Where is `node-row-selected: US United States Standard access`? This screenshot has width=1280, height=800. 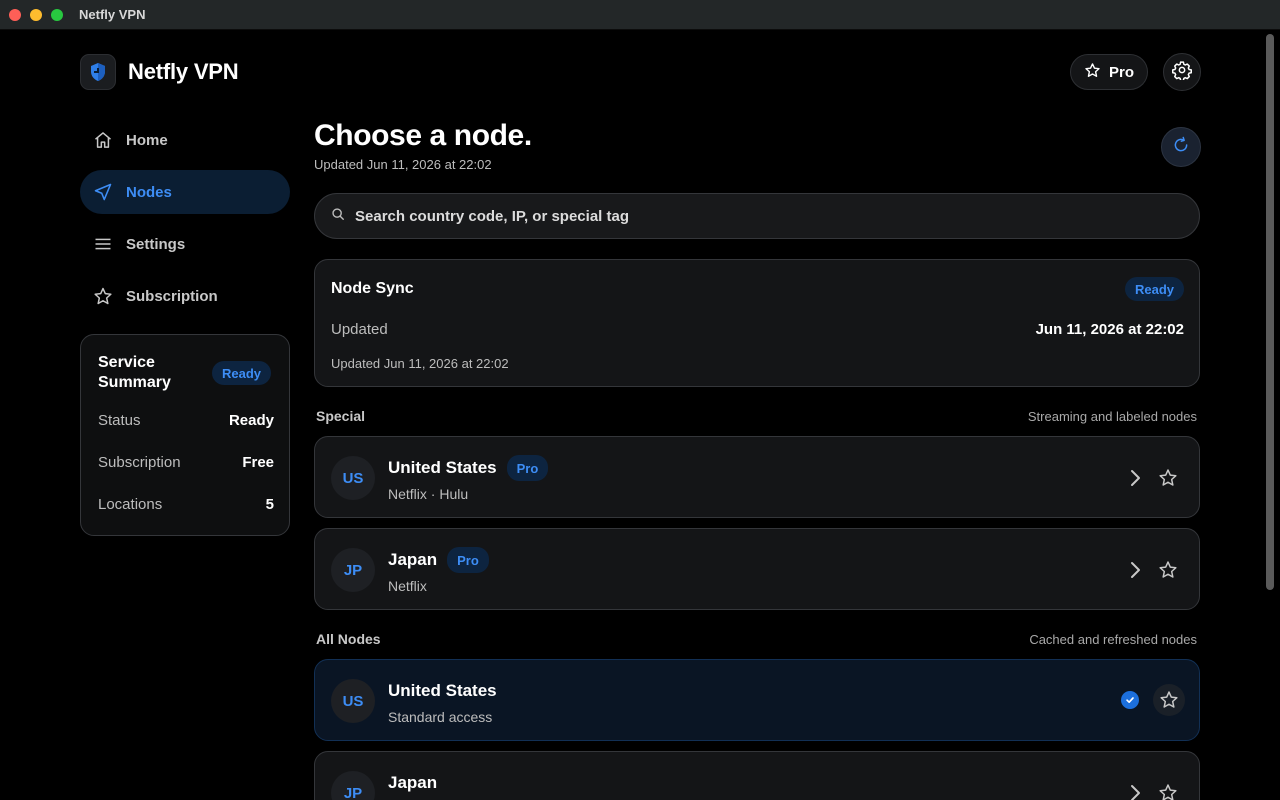 node-row-selected: US United States Standard access is located at coordinates (757, 700).